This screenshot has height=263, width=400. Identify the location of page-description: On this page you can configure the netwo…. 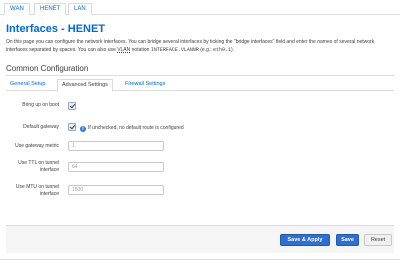
(200, 46).